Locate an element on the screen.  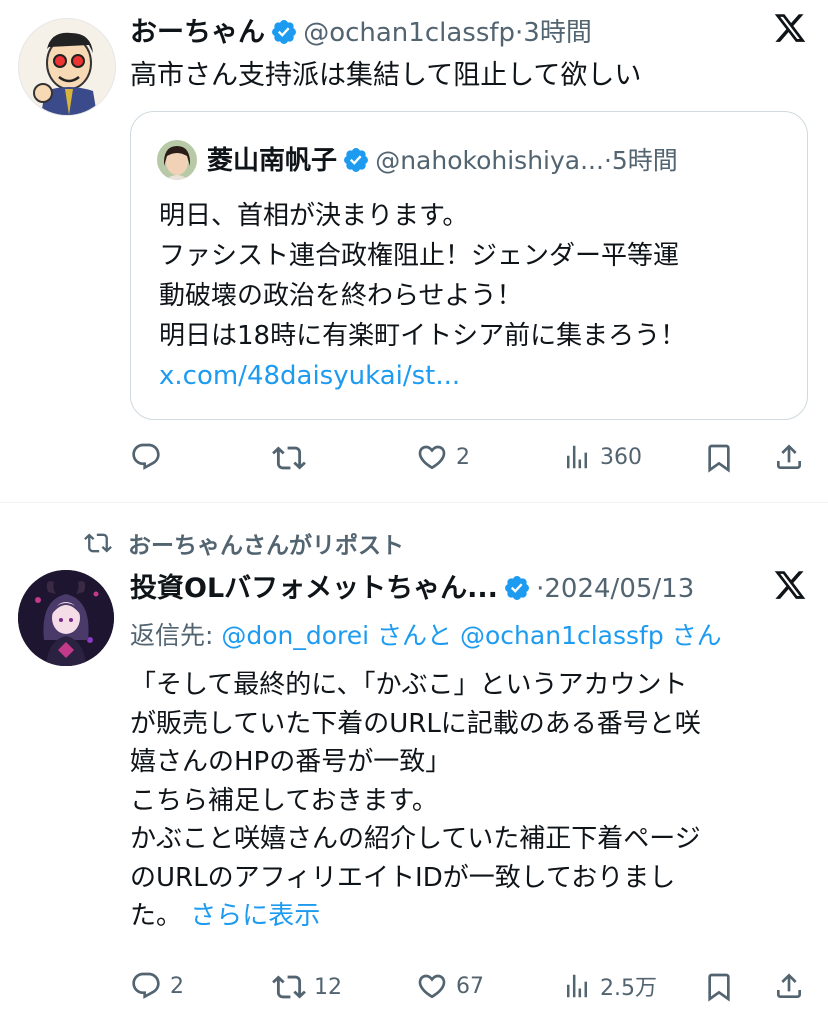
quote-header: 菱山南帆子 @nahokohishiya...·5時間 is located at coordinates (442, 158).